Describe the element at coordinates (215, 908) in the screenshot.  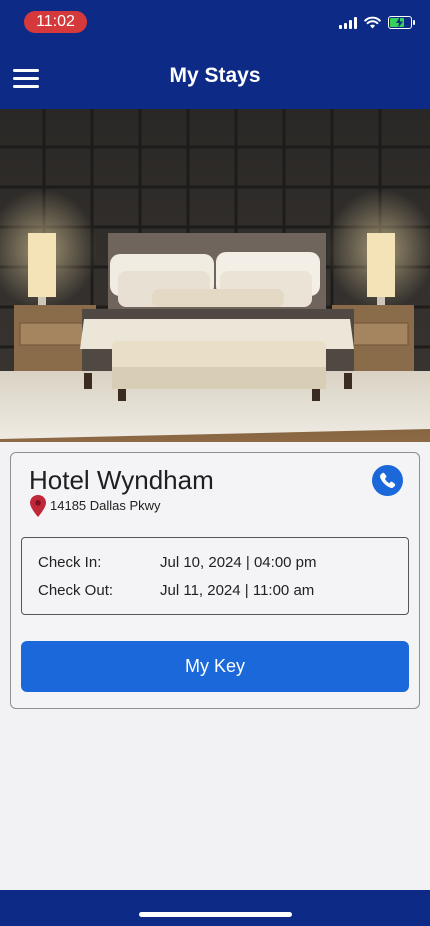
I see `bottom-bar` at that location.